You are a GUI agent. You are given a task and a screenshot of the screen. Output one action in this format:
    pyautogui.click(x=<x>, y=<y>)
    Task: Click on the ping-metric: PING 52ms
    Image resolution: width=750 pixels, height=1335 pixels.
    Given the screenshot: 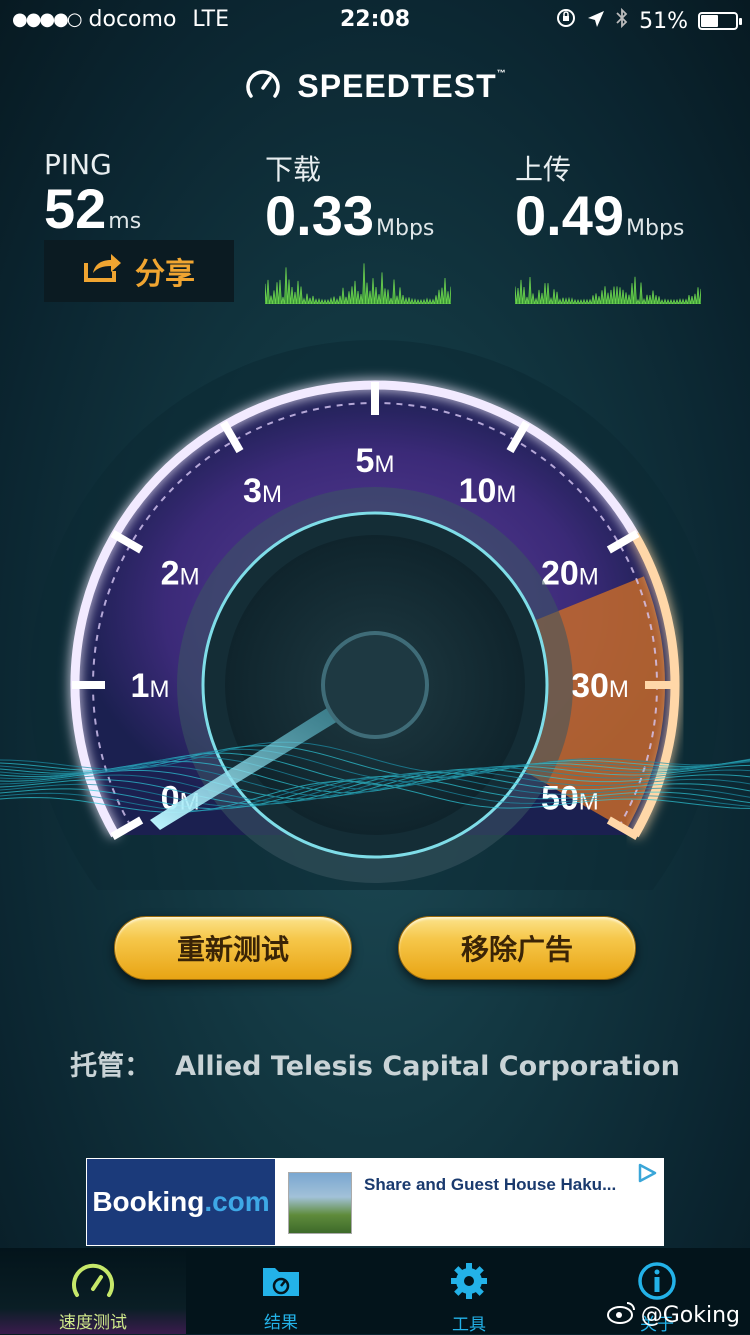 What is the action you would take?
    pyautogui.click(x=92, y=192)
    